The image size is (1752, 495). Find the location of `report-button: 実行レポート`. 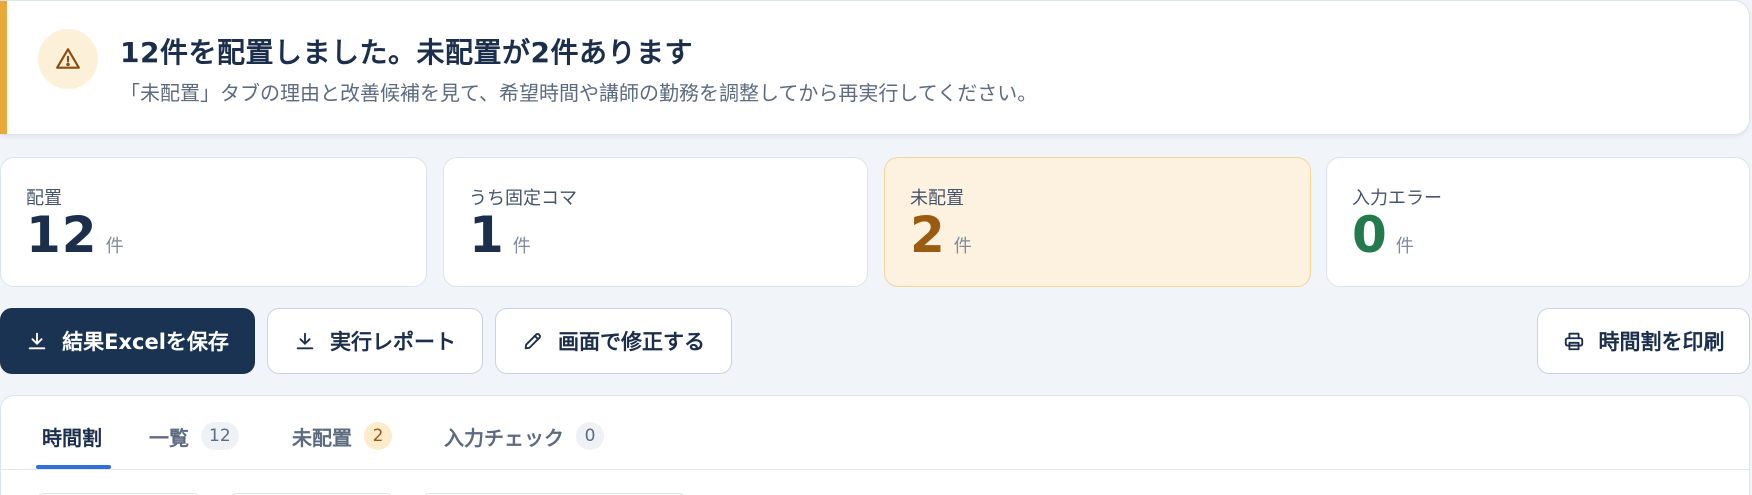

report-button: 実行レポート is located at coordinates (375, 341).